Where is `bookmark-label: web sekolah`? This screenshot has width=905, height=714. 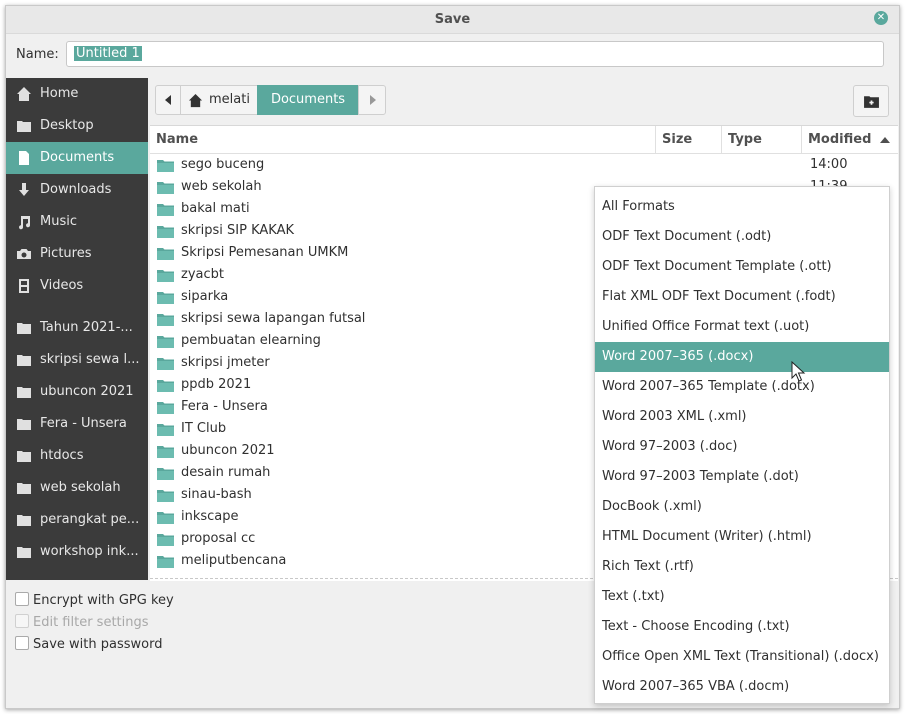
bookmark-label: web sekolah is located at coordinates (80, 487).